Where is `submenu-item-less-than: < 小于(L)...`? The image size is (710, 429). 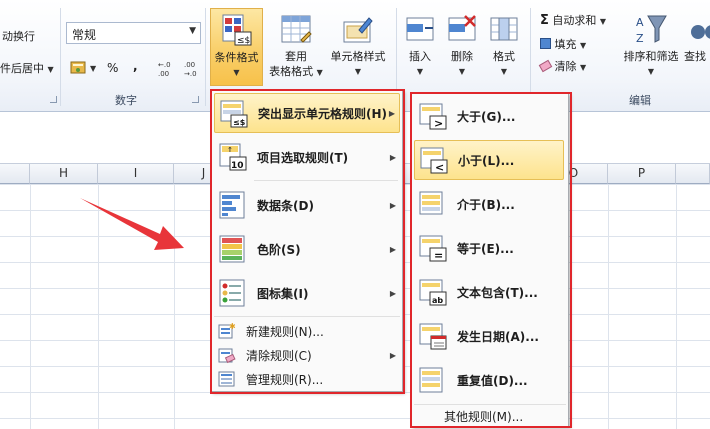 submenu-item-less-than: < 小于(L)... is located at coordinates (489, 160).